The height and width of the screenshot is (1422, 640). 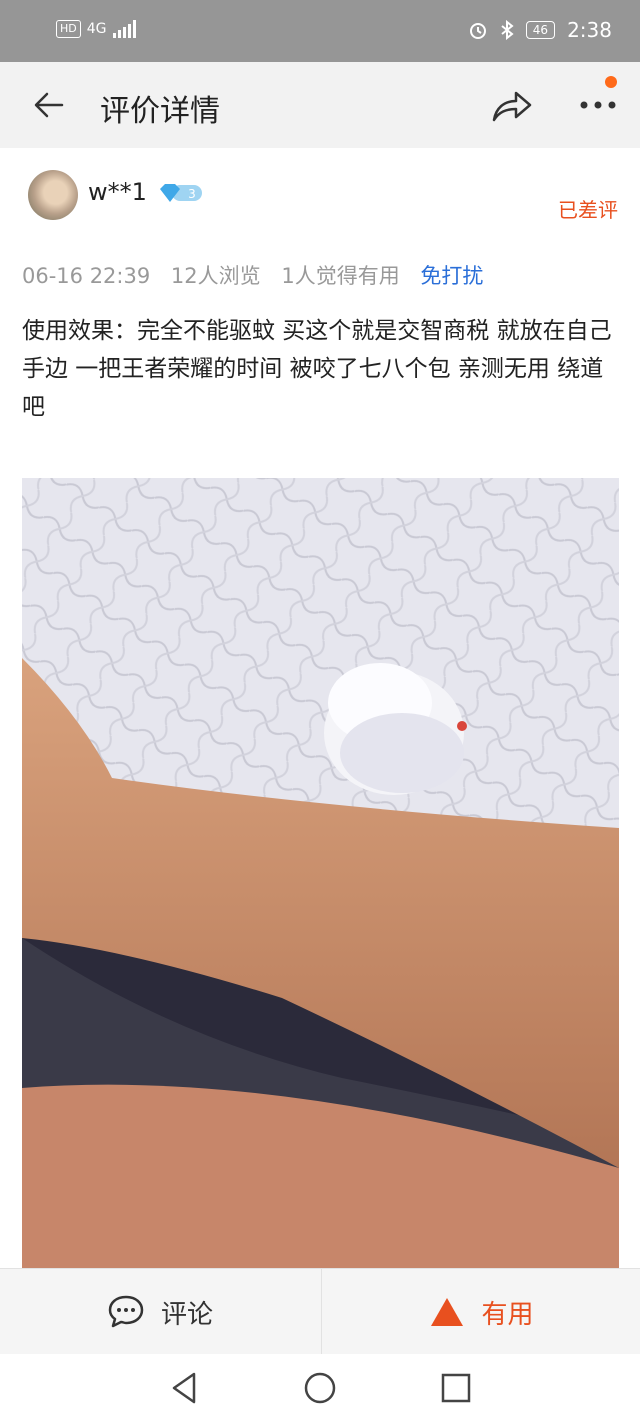 I want to click on bottom-action-bar: 评论 有用, so click(x=320, y=1311).